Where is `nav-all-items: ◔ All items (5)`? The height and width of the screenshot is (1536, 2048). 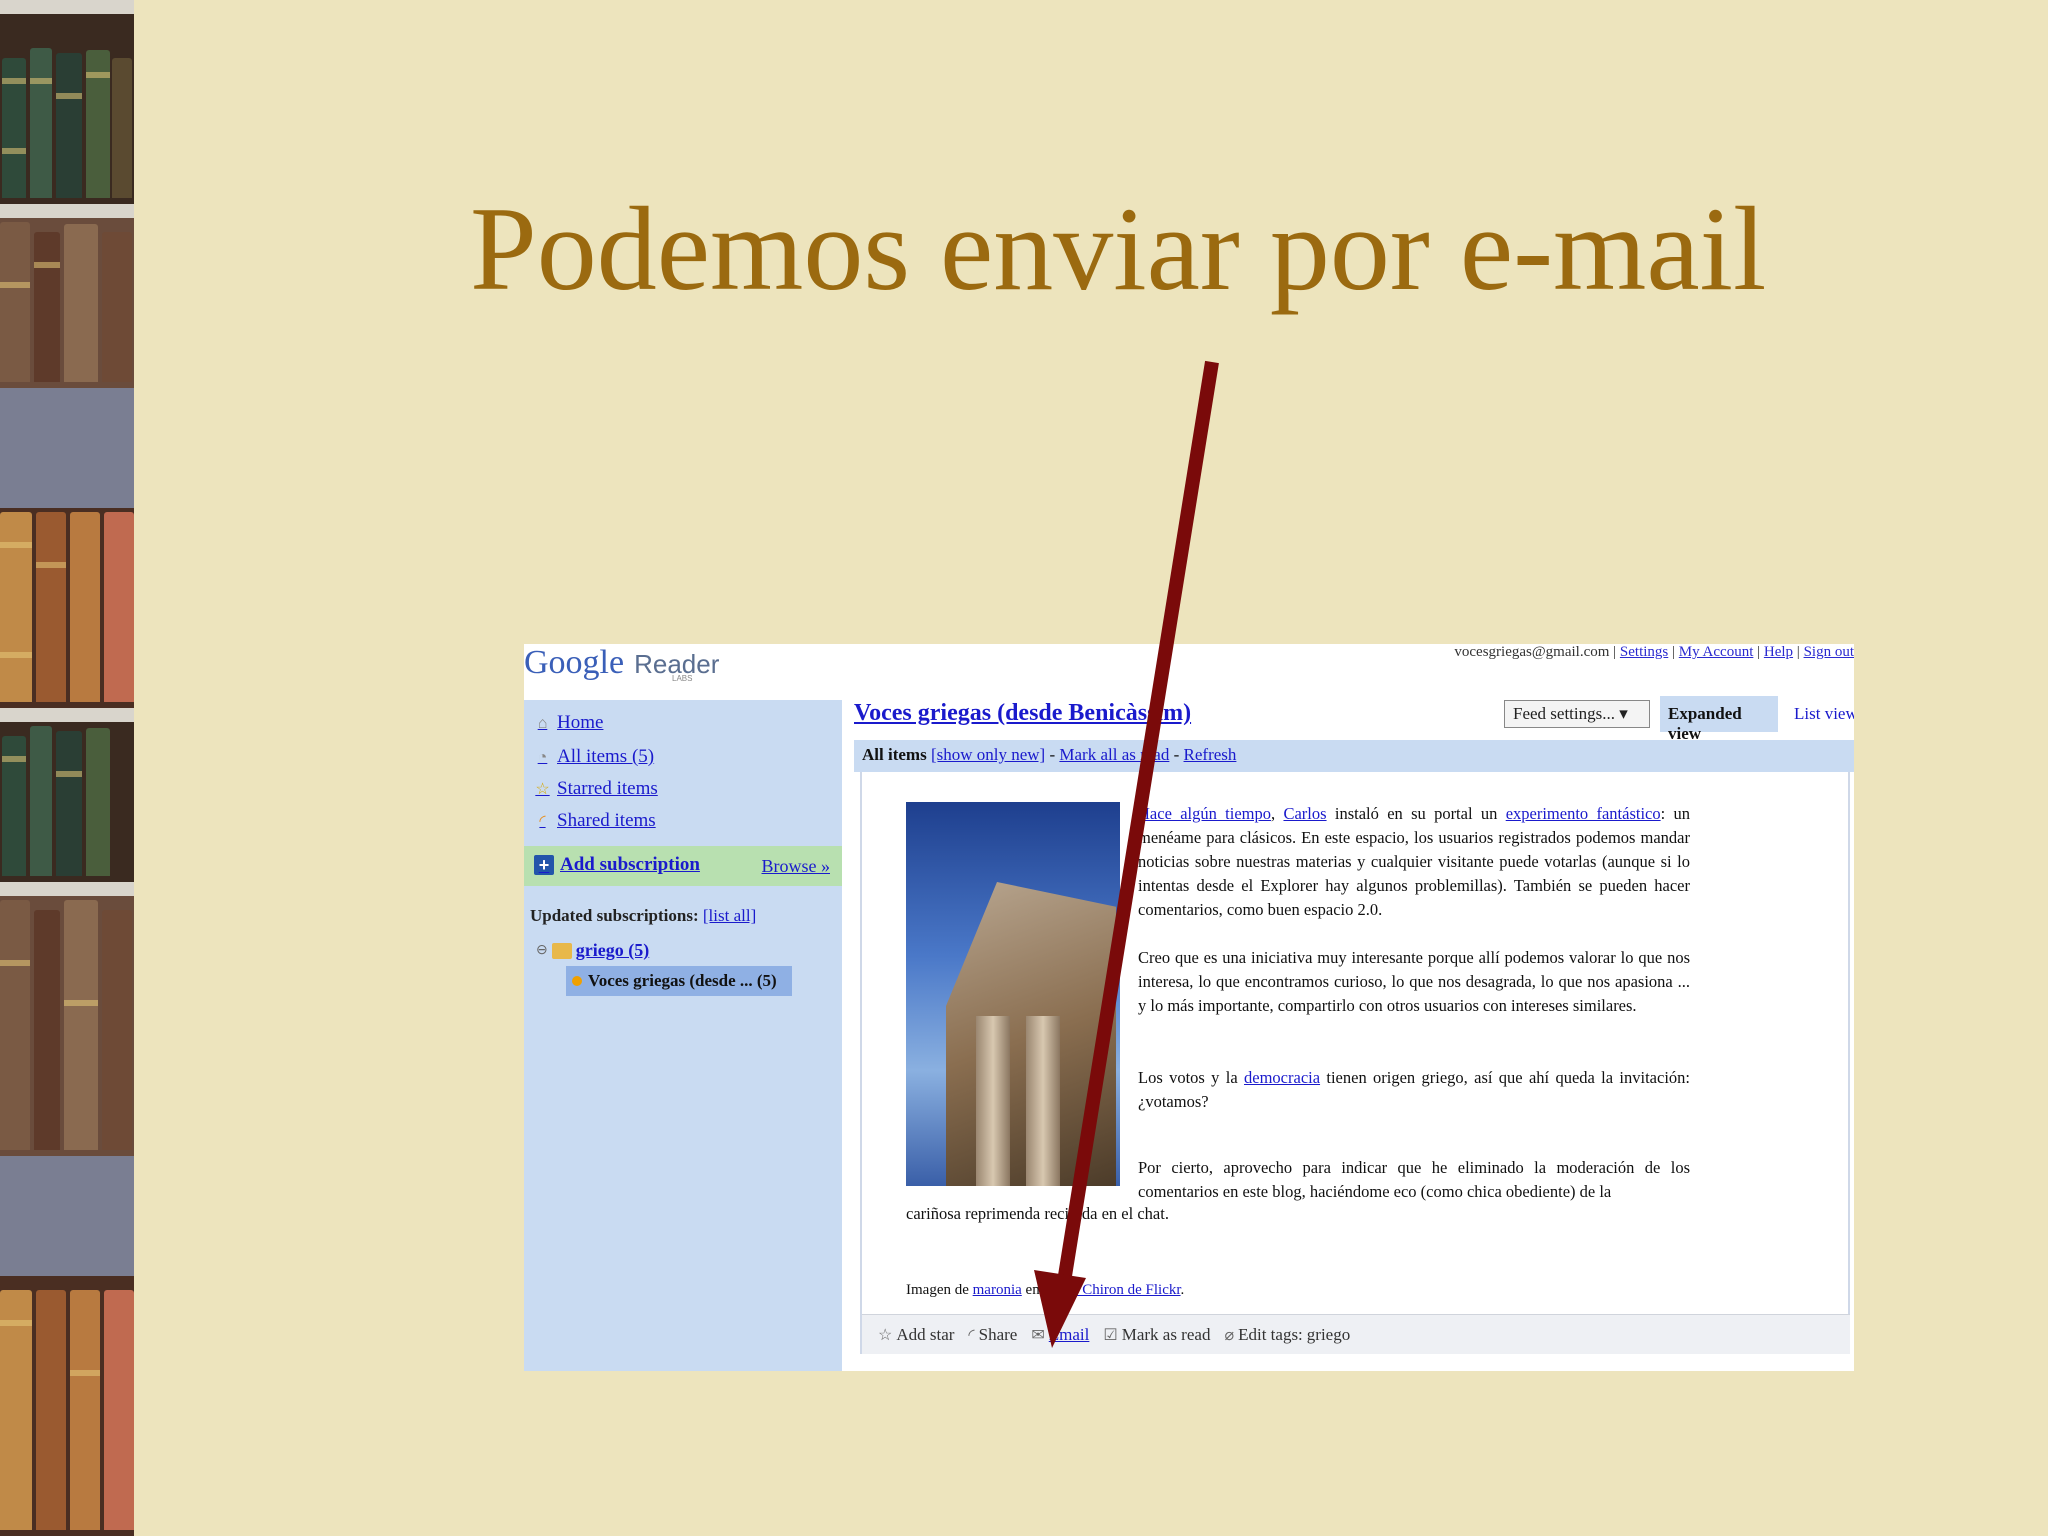 nav-all-items: ◔ All items (5) is located at coordinates (594, 757).